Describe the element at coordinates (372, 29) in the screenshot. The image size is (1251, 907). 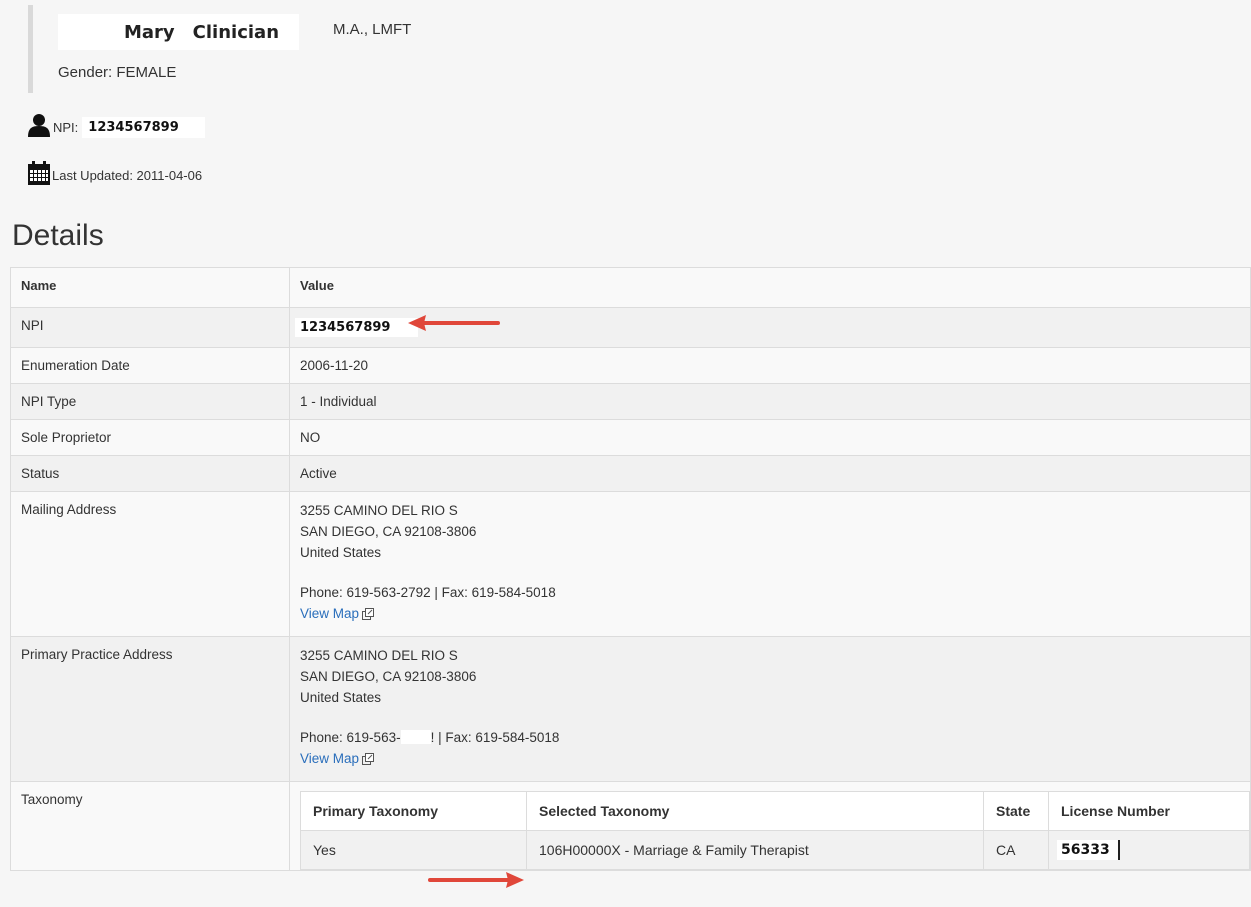
I see `provider-credentials: M.A., LMFT` at that location.